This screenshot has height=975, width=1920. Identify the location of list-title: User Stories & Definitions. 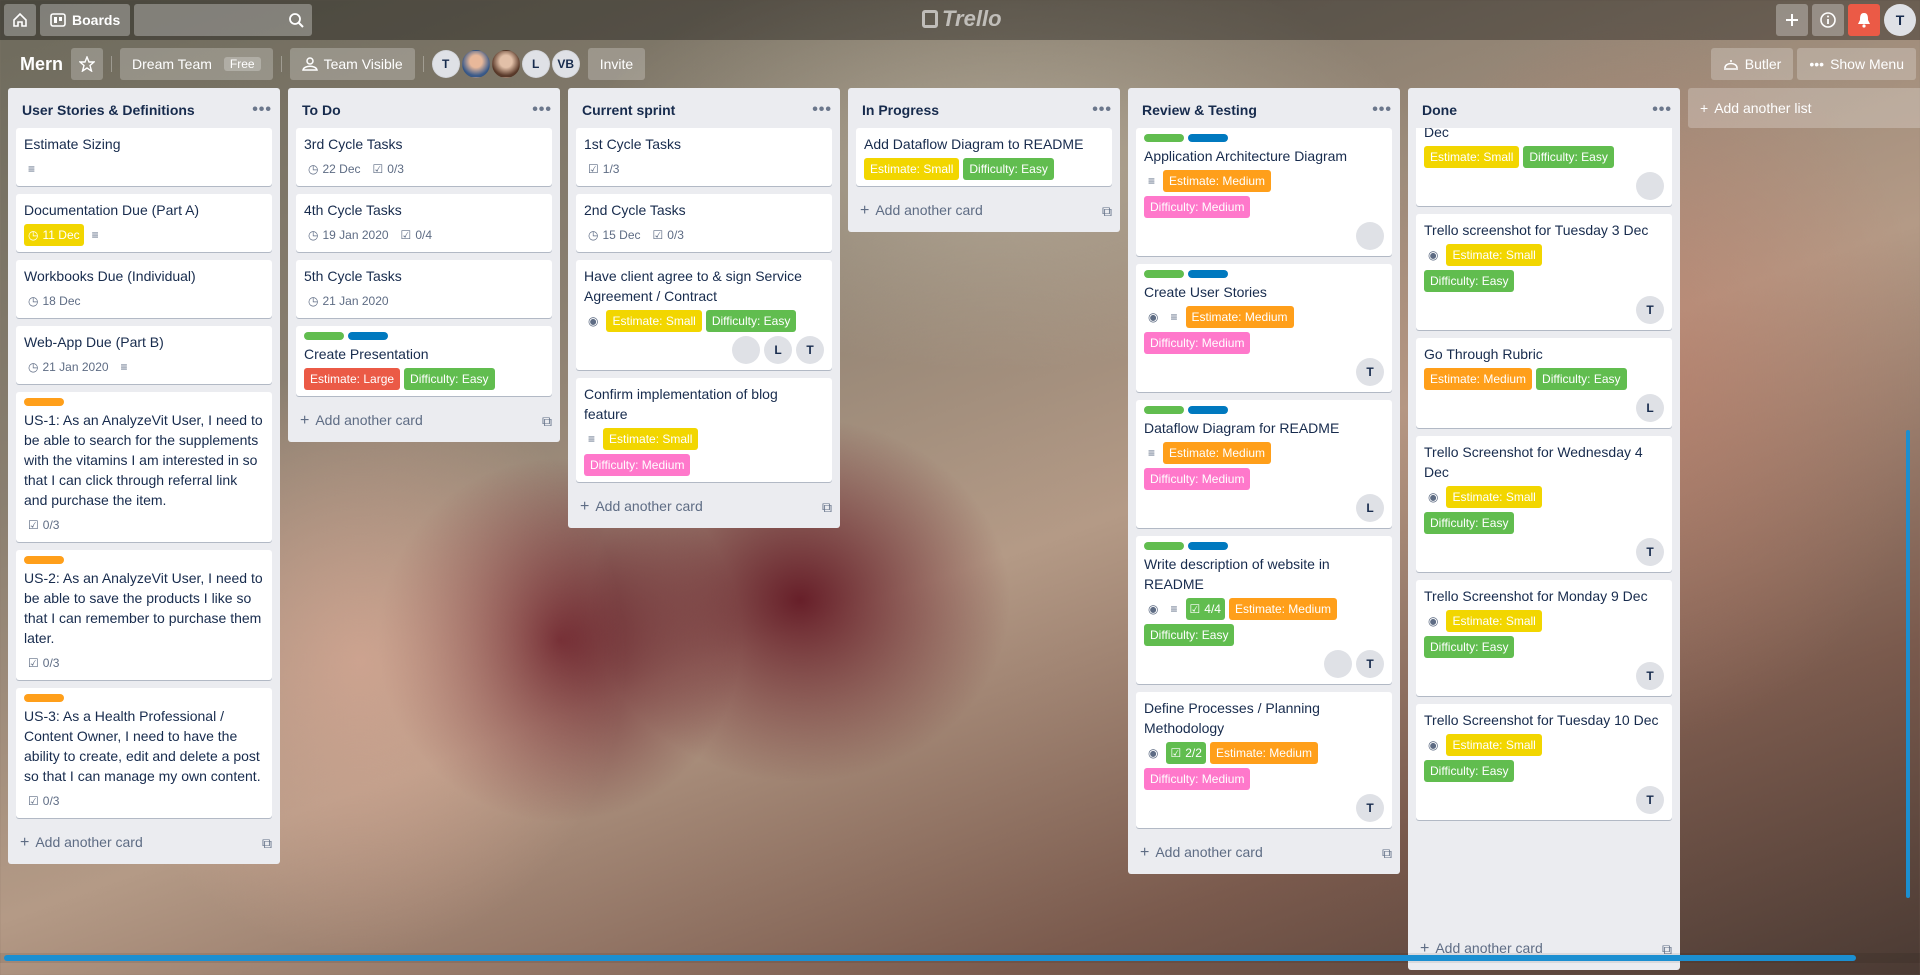
(108, 110).